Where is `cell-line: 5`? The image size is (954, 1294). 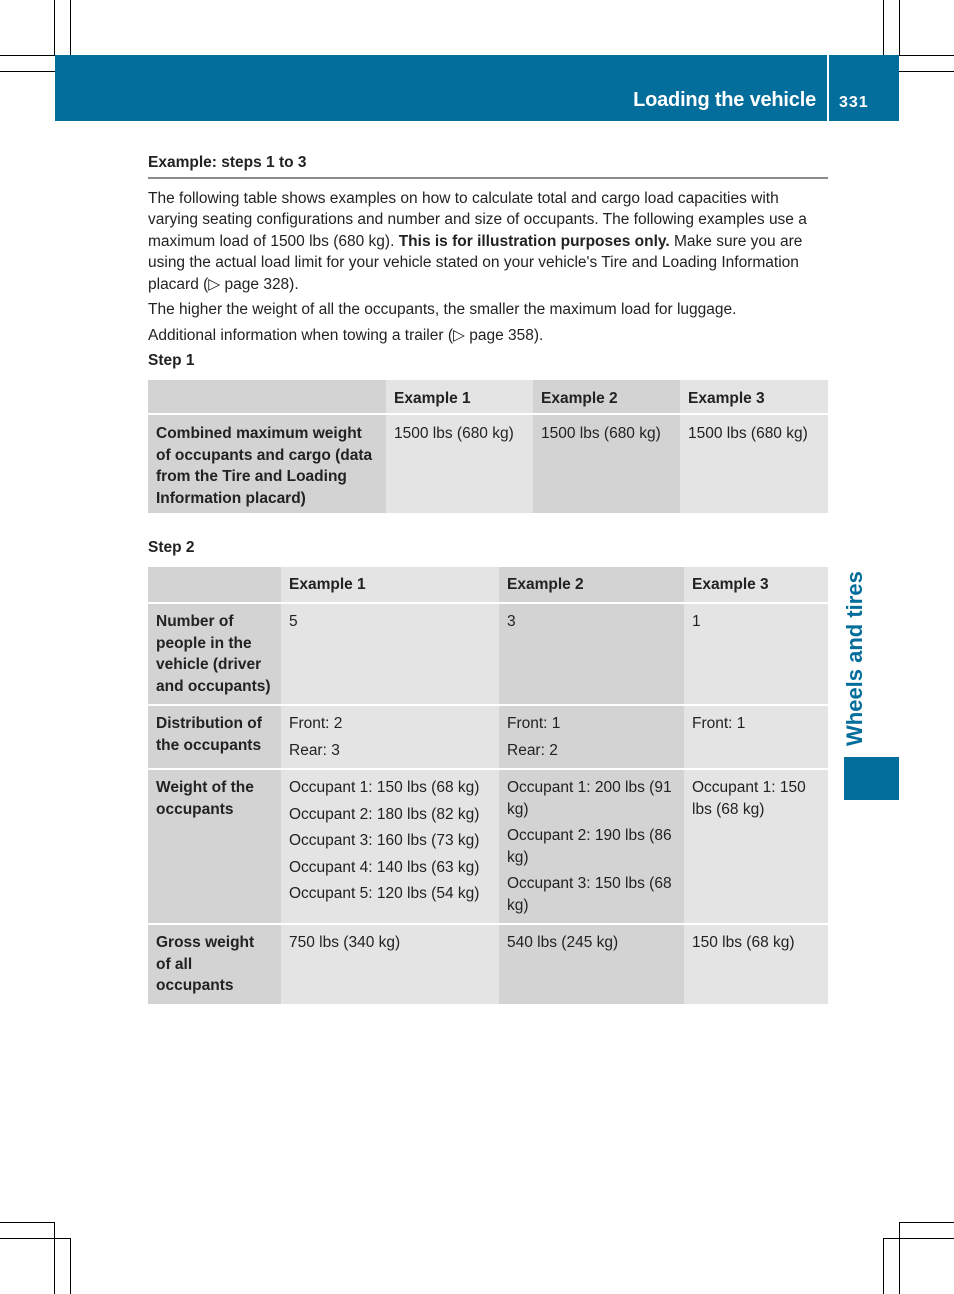 cell-line: 5 is located at coordinates (293, 621).